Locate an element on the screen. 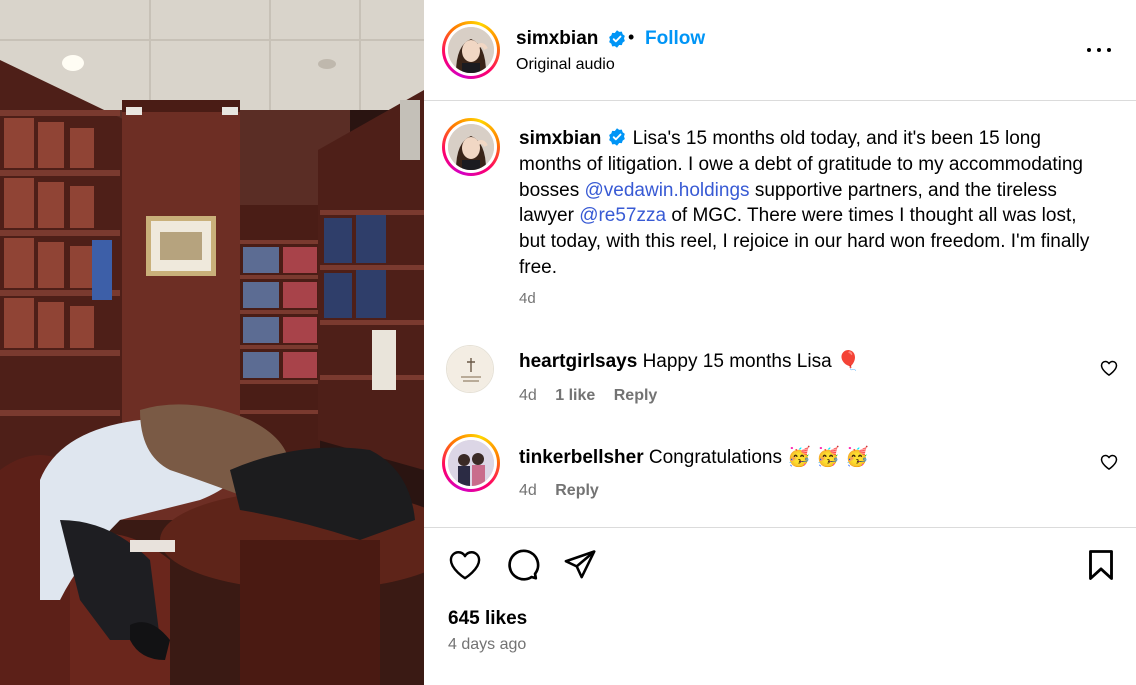 This screenshot has height=685, width=1136. more-options-icon is located at coordinates (1099, 49).